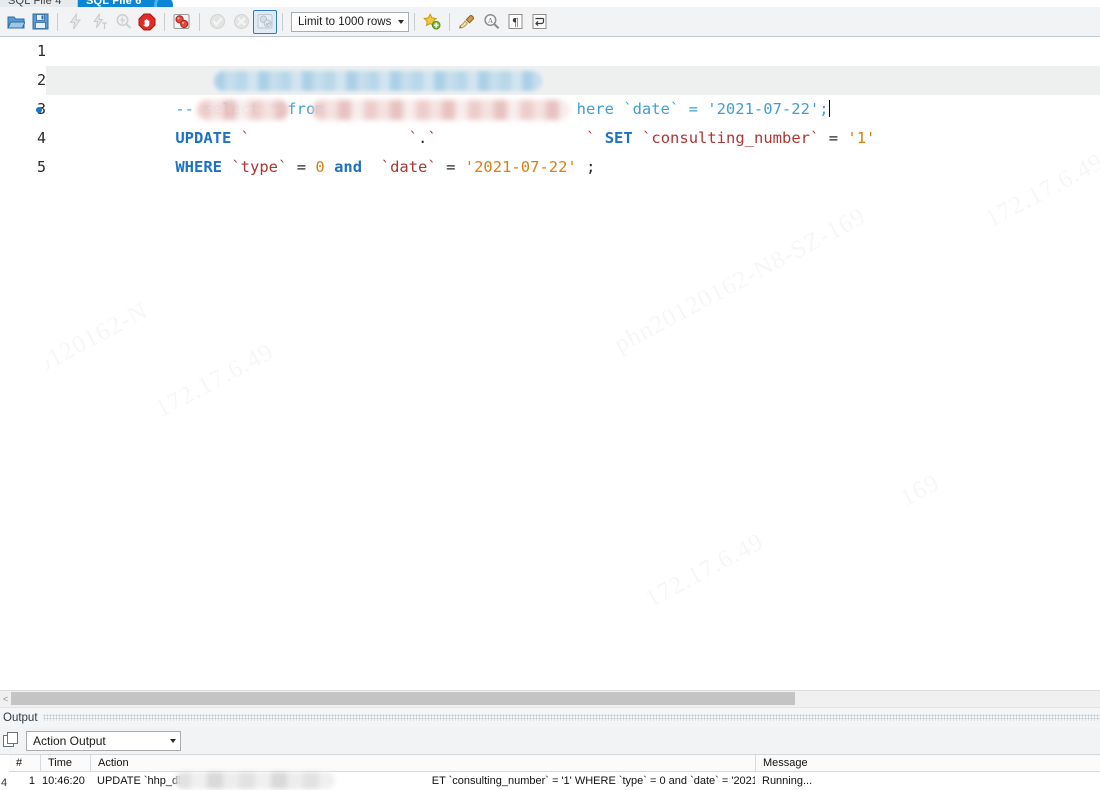 The width and height of the screenshot is (1100, 790). I want to click on output-views-icon, so click(11, 740).